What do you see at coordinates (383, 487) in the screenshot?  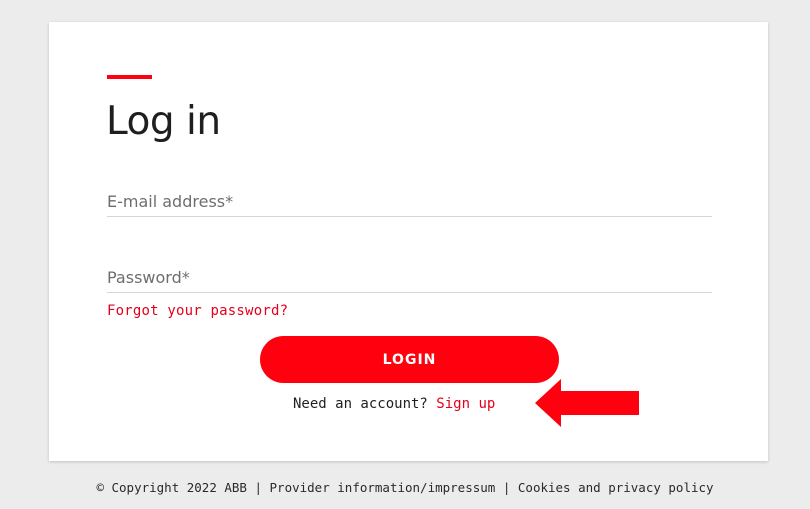 I see `provider-information-link: Provider information/impressum` at bounding box center [383, 487].